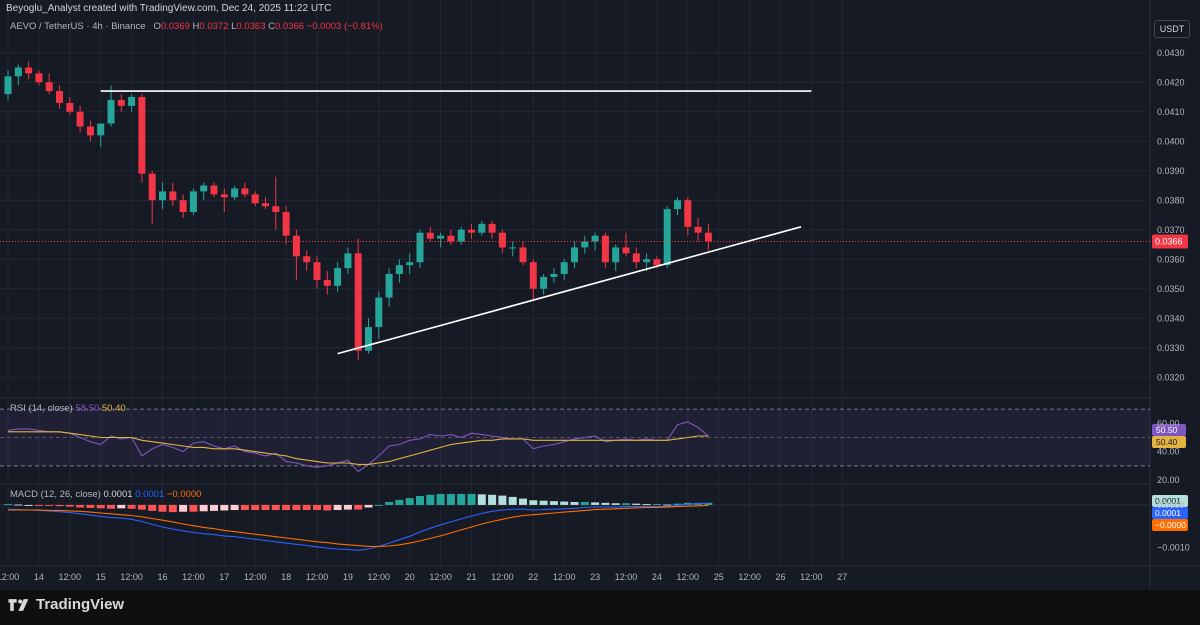 This screenshot has height=625, width=1200. Describe the element at coordinates (175, 26) in the screenshot. I see `open-value: 0.0369` at that location.